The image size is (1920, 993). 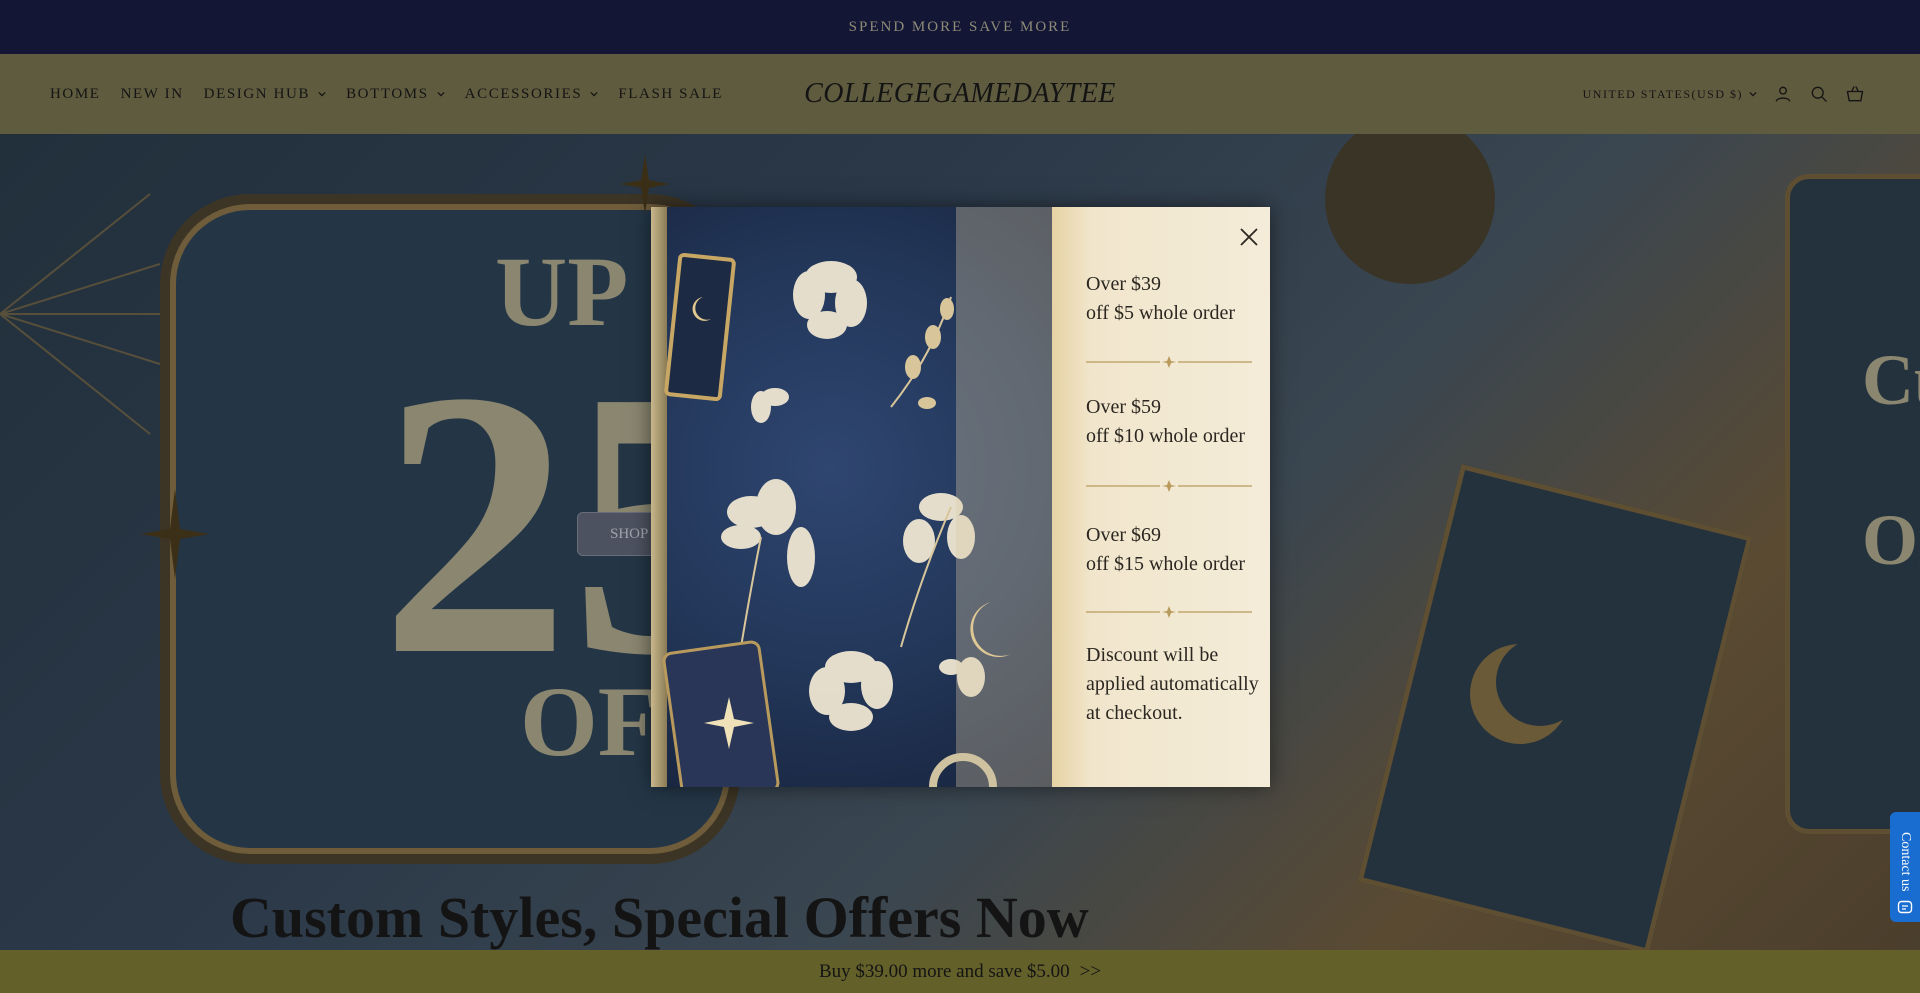 I want to click on nav-item-design-hub: DESIGN HUB, so click(x=265, y=94).